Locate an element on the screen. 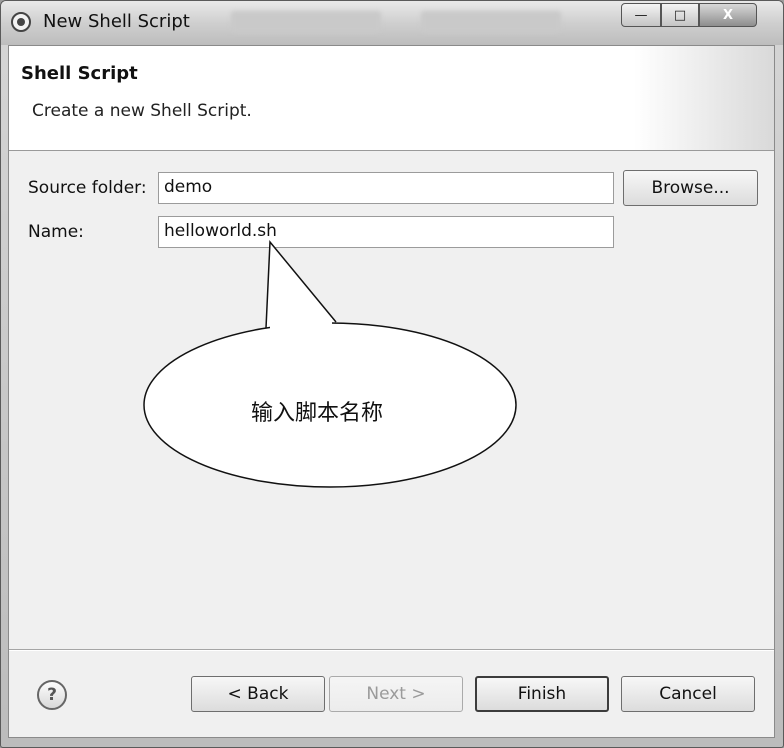 The width and height of the screenshot is (784, 748). callout-pointer is located at coordinates (301, 284).